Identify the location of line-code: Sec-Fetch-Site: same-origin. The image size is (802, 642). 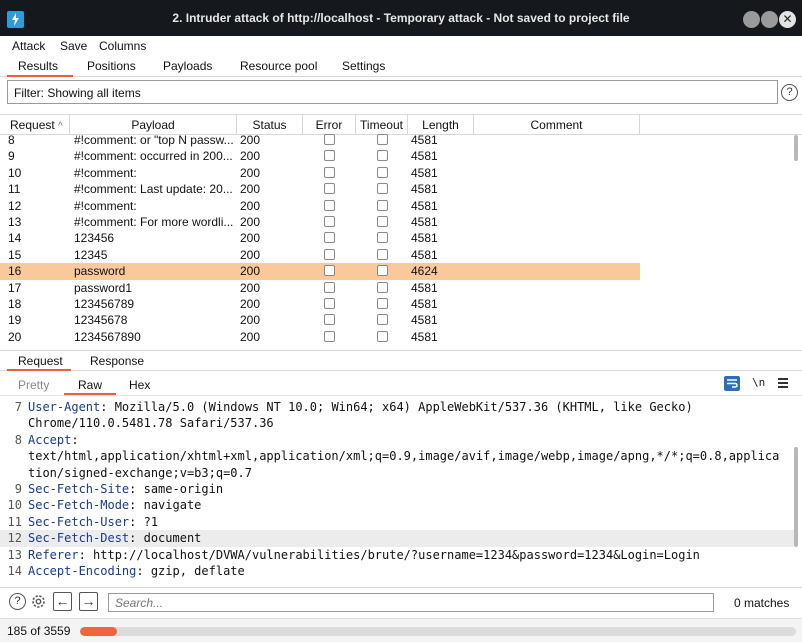
(125, 489).